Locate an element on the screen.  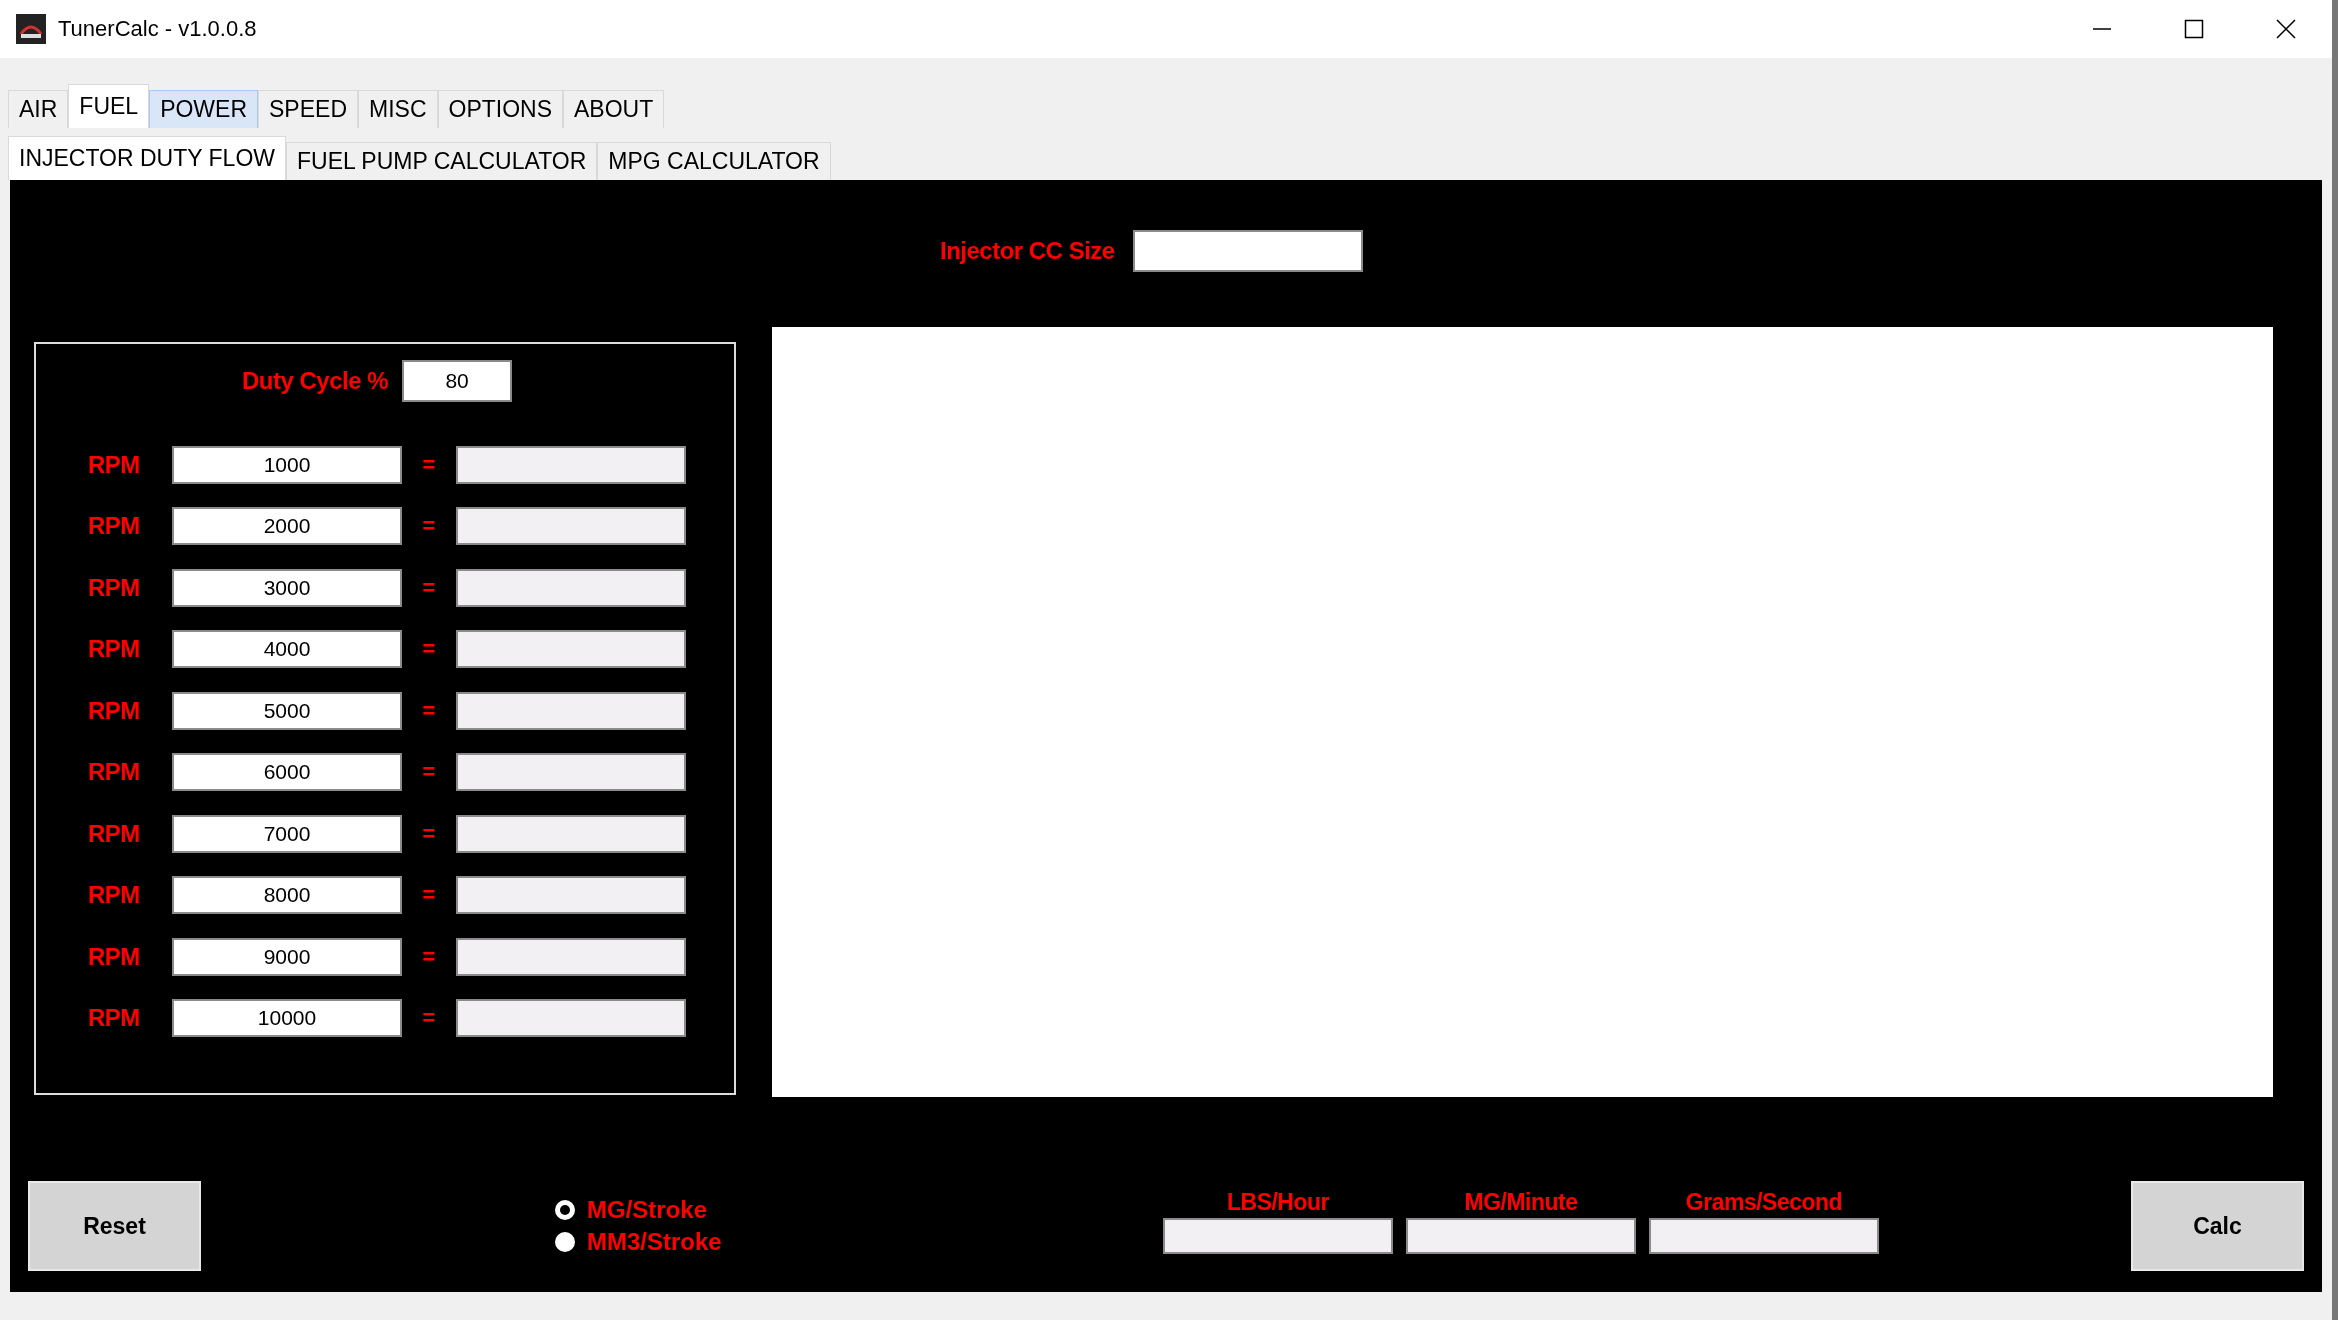
app-logo-icon is located at coordinates (31, 29).